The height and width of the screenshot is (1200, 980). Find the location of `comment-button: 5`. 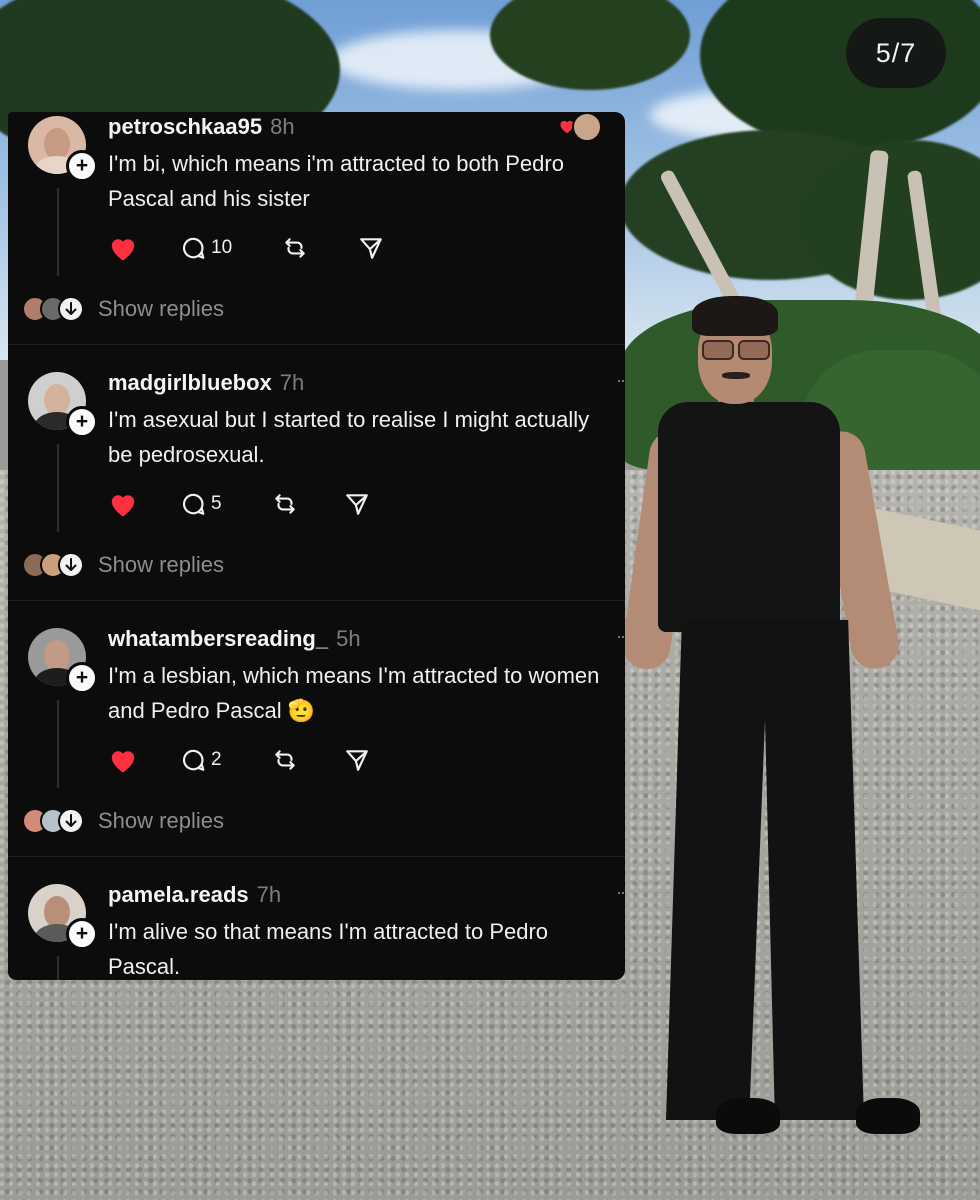

comment-button: 5 is located at coordinates (201, 504).